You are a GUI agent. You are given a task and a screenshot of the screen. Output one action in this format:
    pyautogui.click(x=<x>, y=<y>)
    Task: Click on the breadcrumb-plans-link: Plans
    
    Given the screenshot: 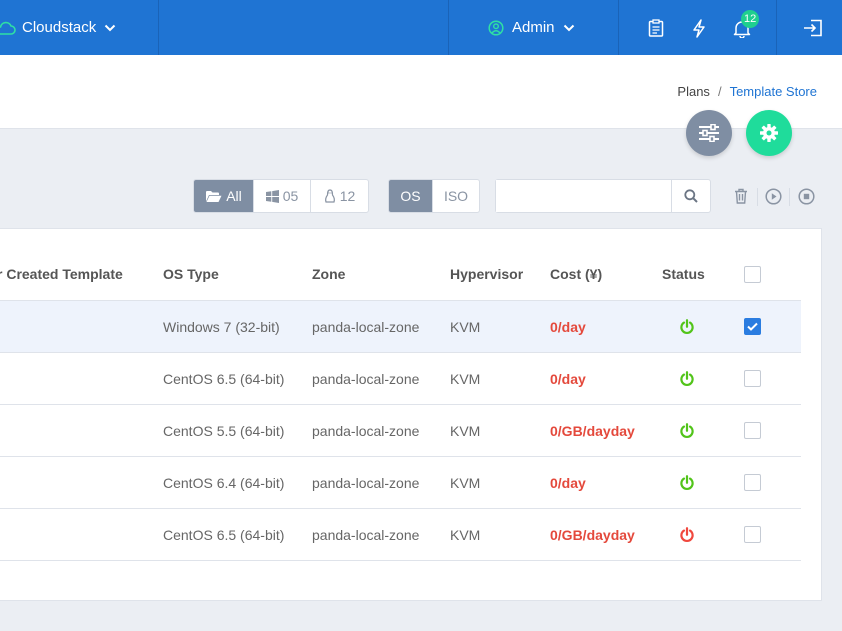 What is the action you would take?
    pyautogui.click(x=693, y=91)
    